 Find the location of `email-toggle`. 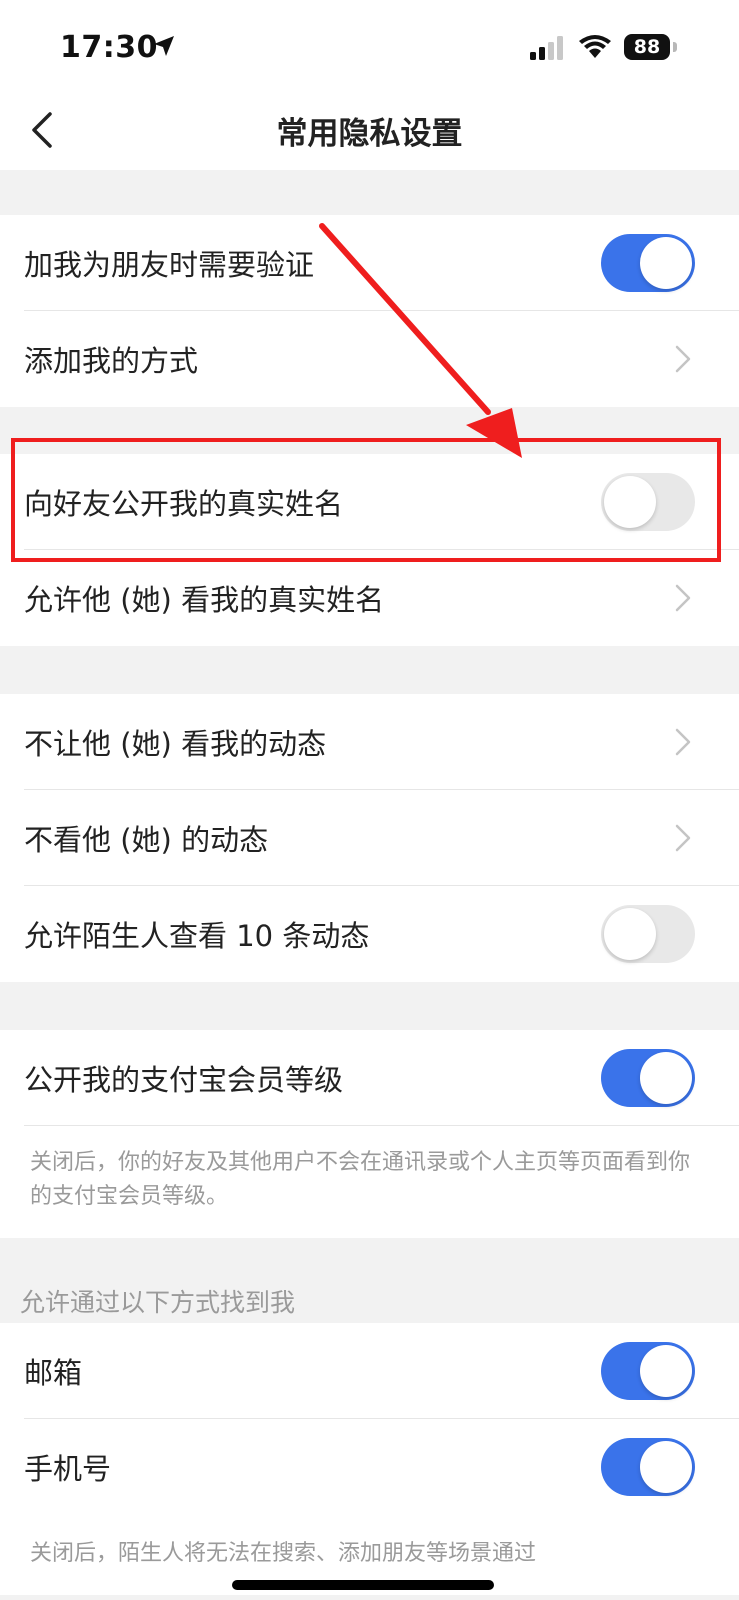

email-toggle is located at coordinates (648, 1371).